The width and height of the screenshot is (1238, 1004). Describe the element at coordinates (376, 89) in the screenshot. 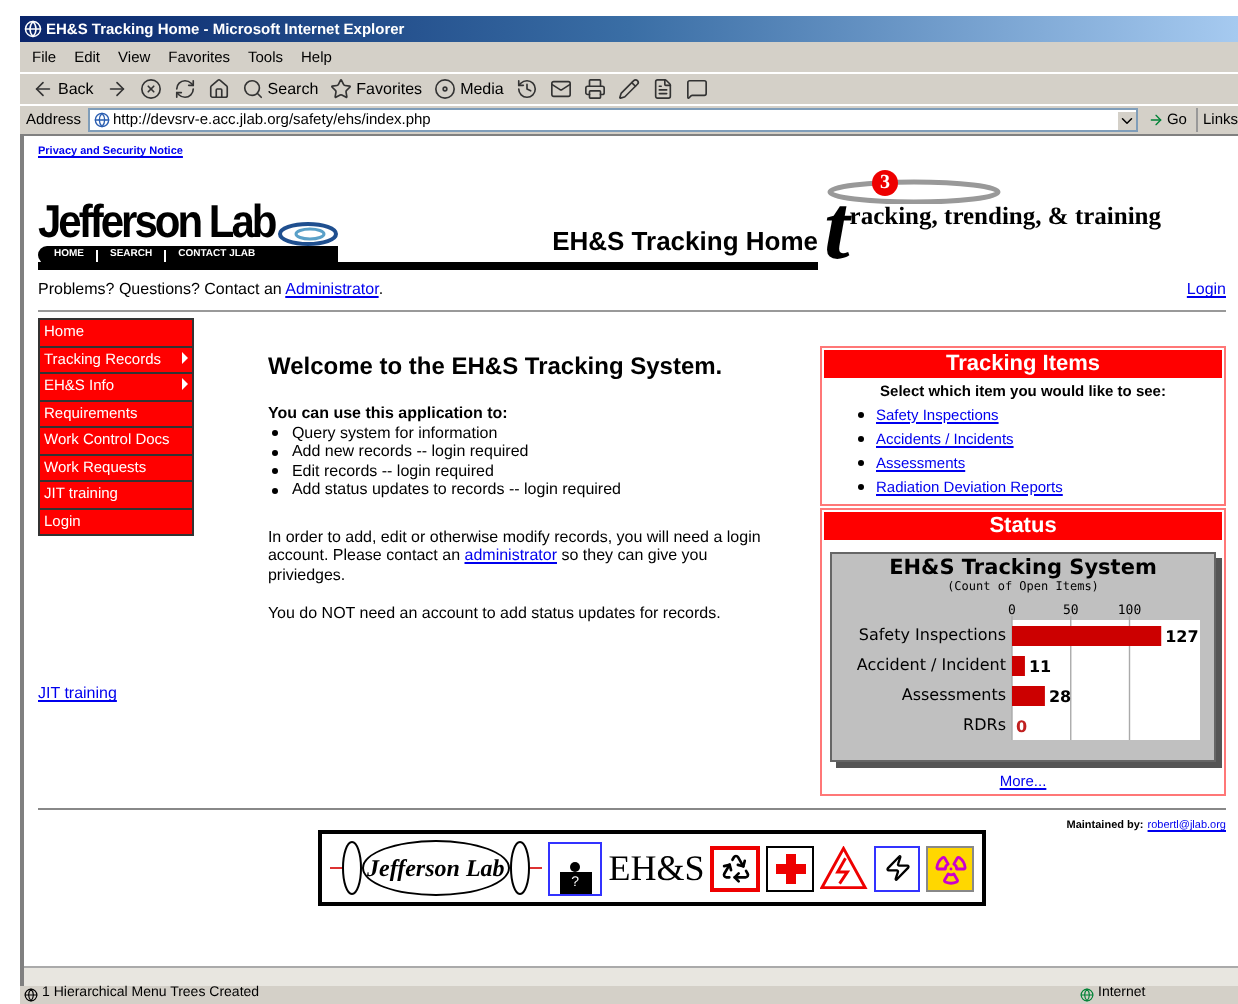

I see `toolbar-button: Favorites` at that location.